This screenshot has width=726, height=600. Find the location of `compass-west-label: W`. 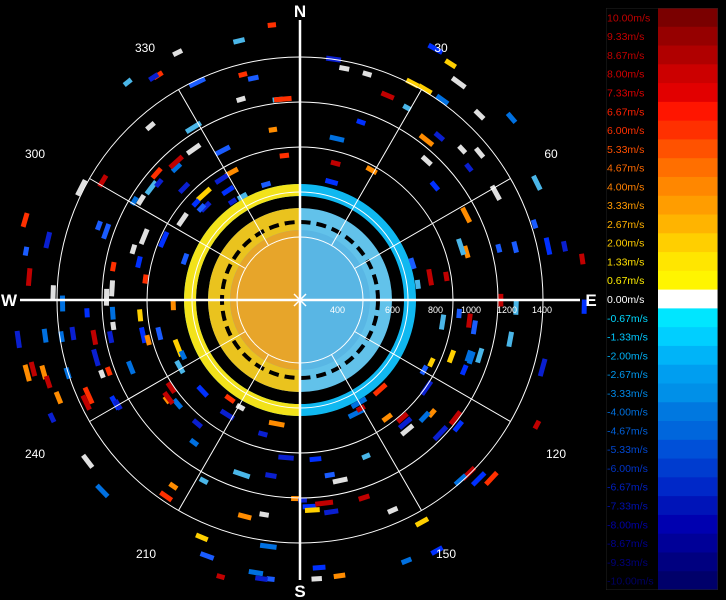

compass-west-label: W is located at coordinates (9, 300).